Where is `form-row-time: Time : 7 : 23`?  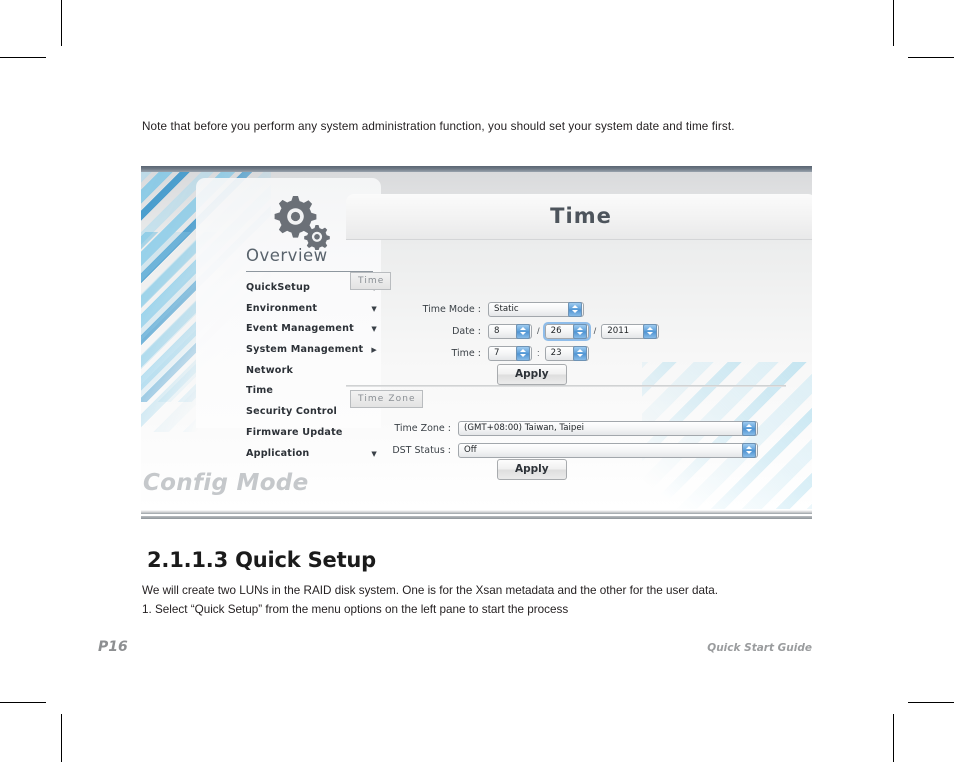
form-row-time: Time : 7 : 23 is located at coordinates (530, 353).